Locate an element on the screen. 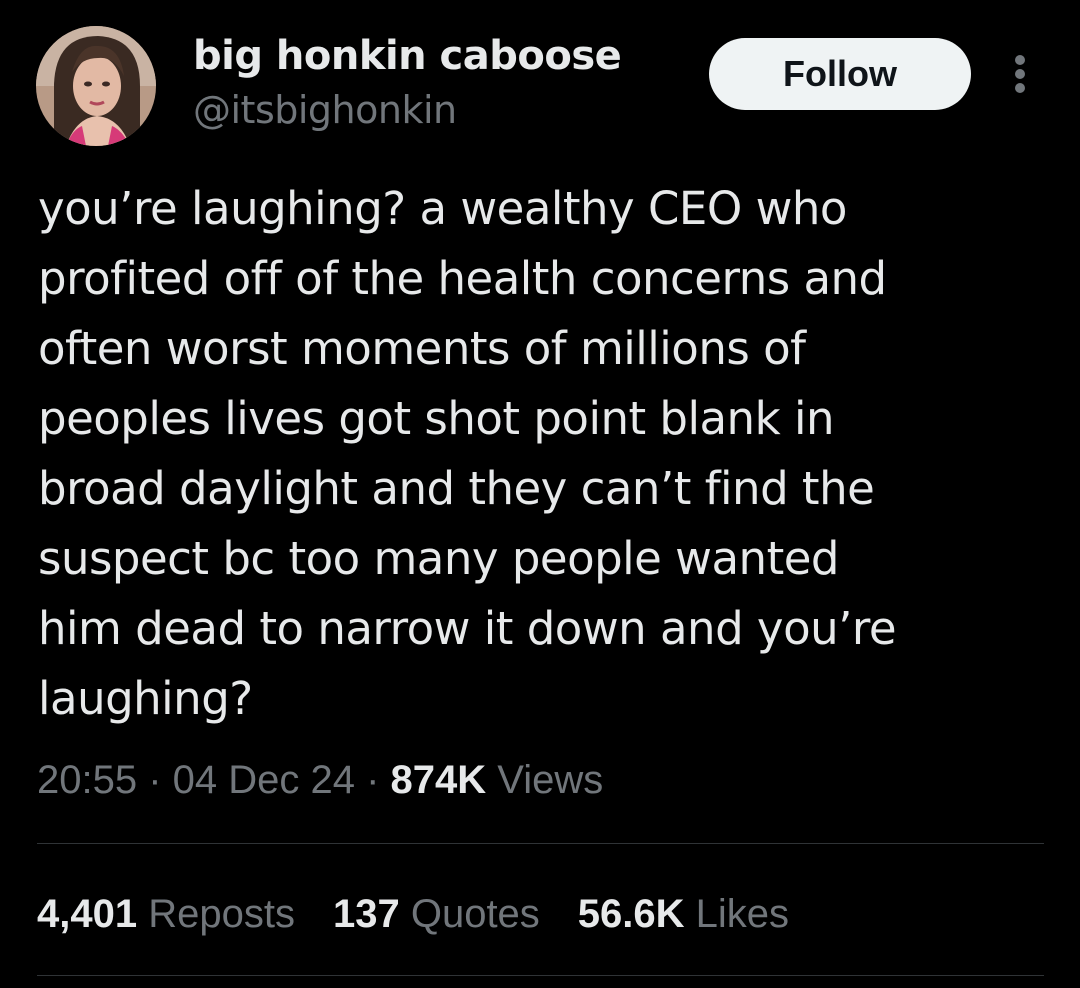 This screenshot has width=1080, height=988. reposts-label: Reposts is located at coordinates (216, 914).